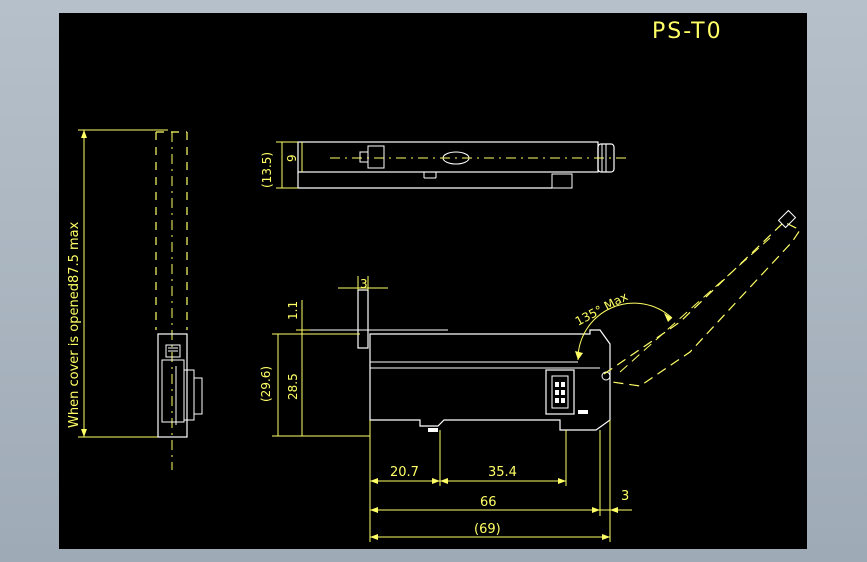 Image resolution: width=867 pixels, height=562 pixels. What do you see at coordinates (173, 391) in the screenshot?
I see `side-mid-detail` at bounding box center [173, 391].